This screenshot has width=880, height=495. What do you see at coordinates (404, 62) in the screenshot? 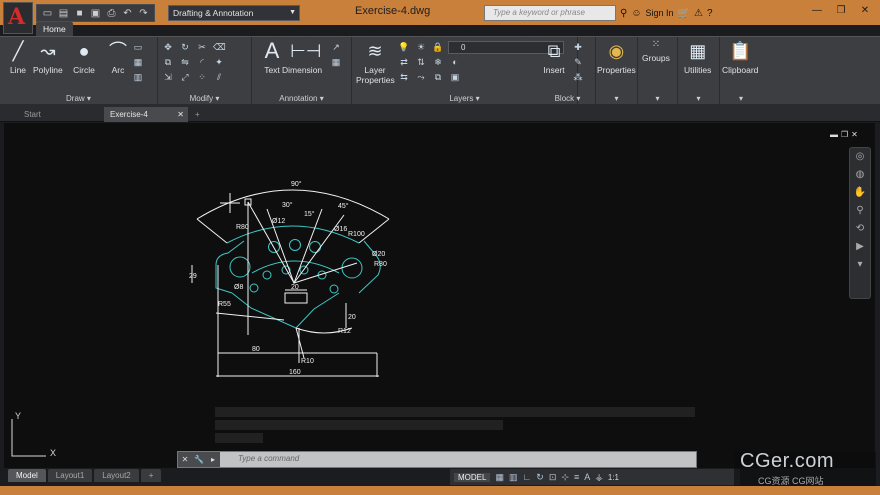
I see `layer-match-icon: ⇄` at bounding box center [404, 62].